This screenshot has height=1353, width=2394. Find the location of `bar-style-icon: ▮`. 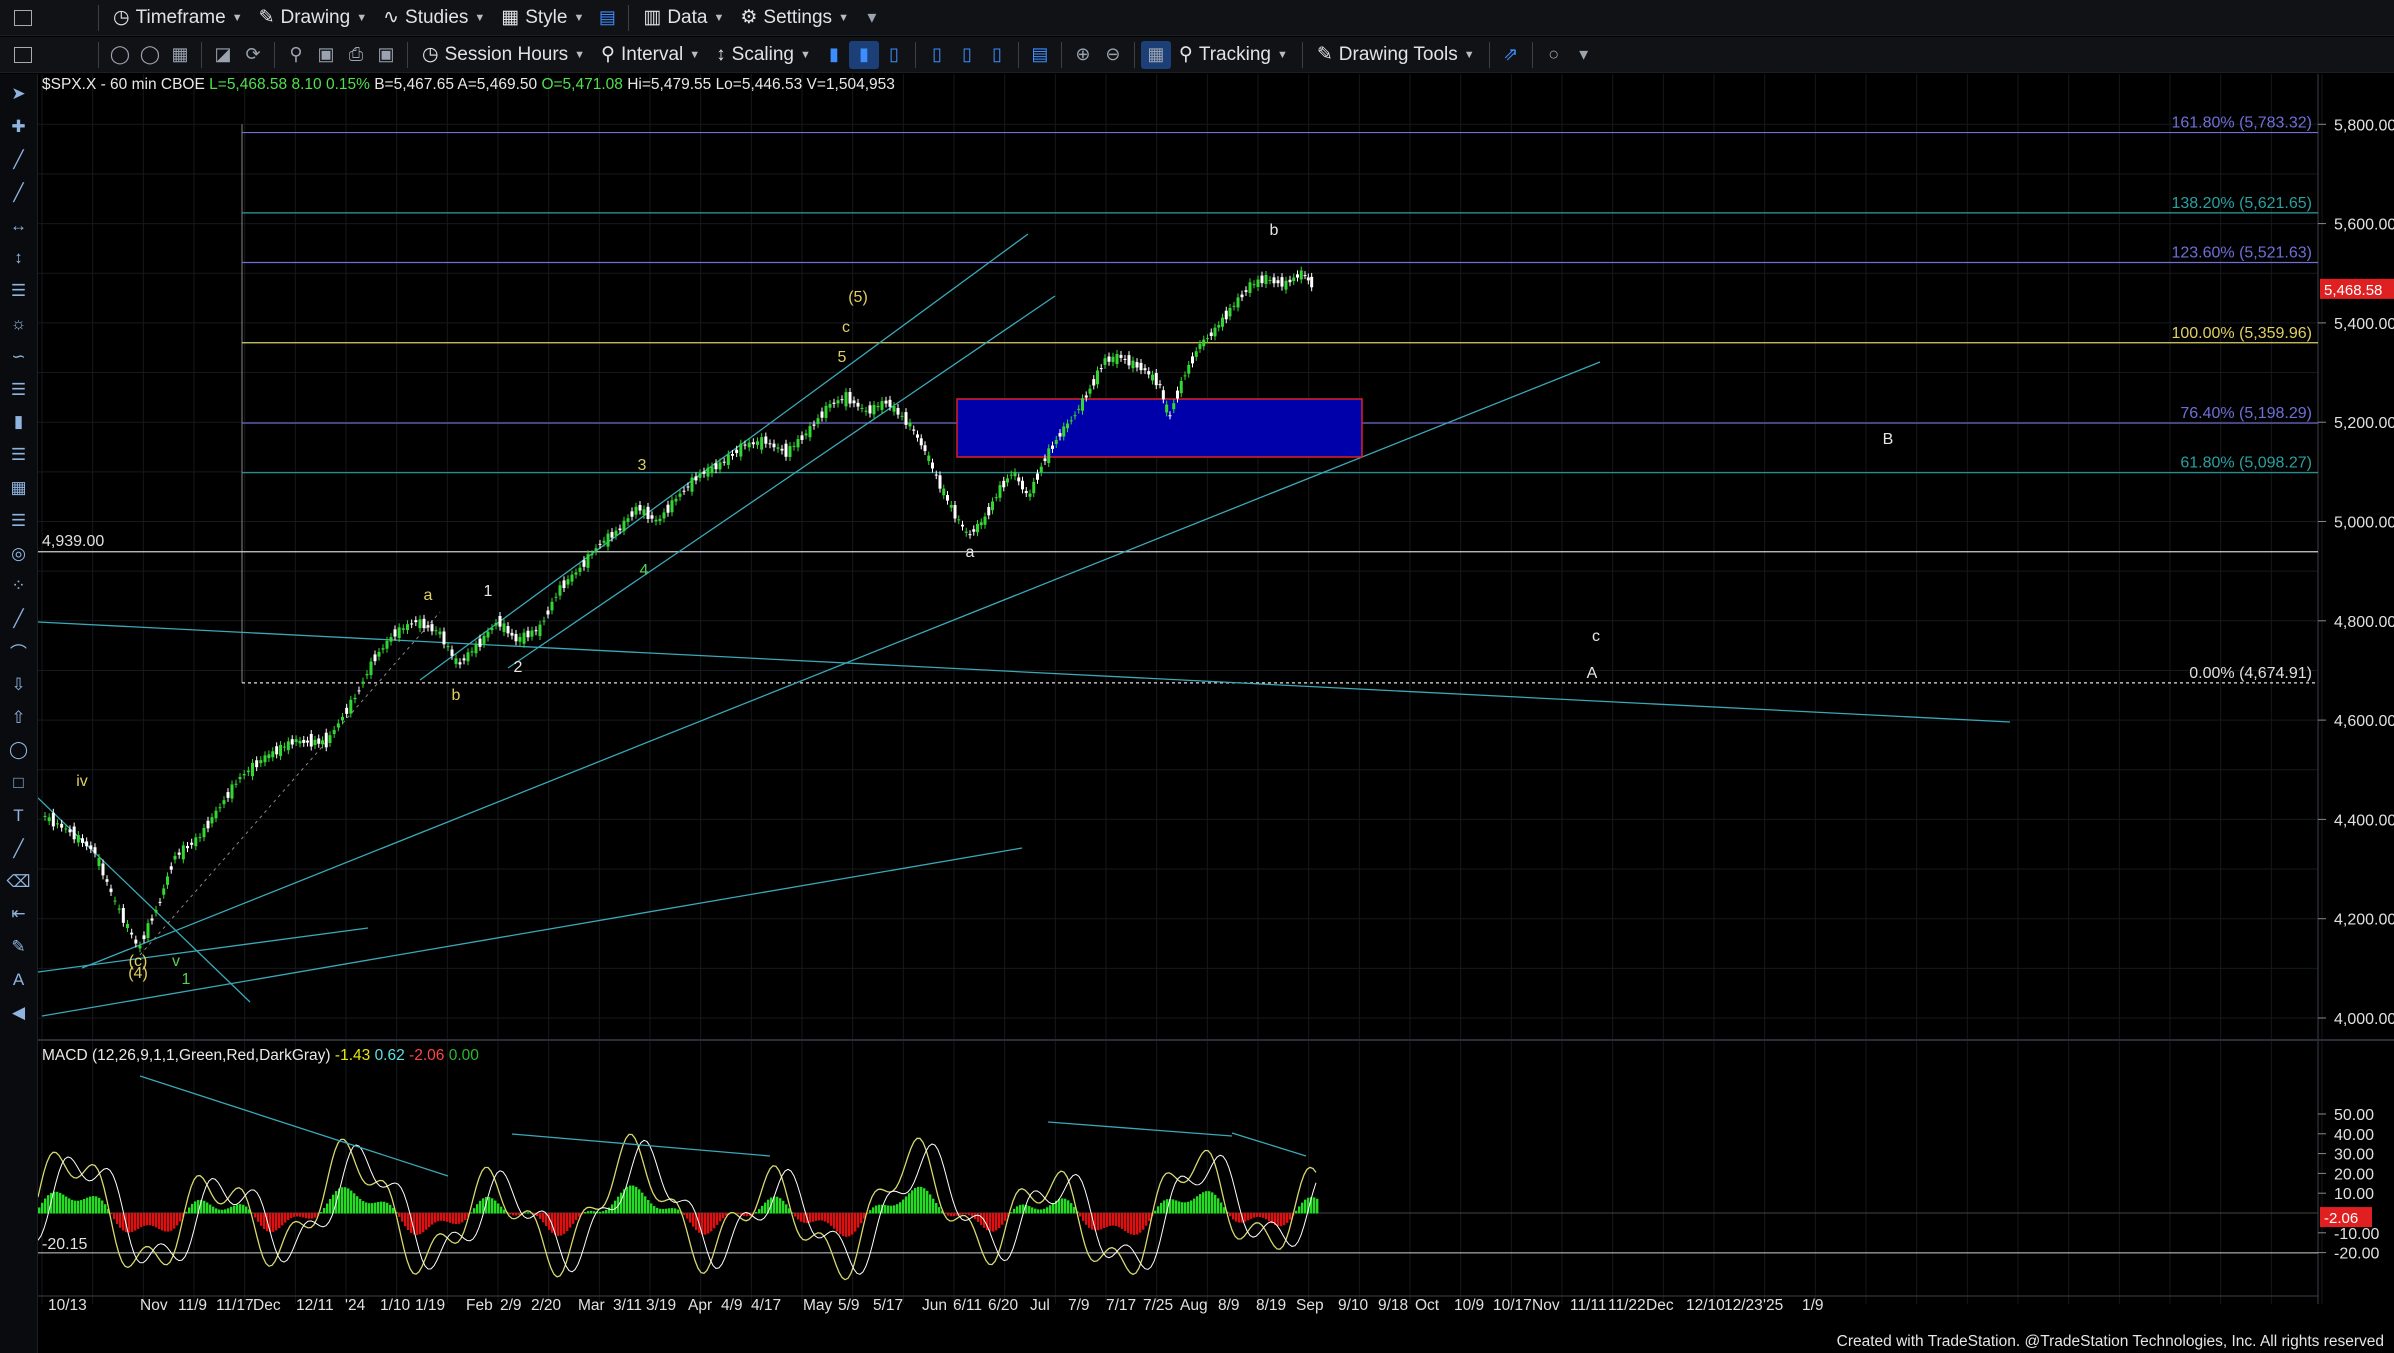

bar-style-icon: ▮ is located at coordinates (863, 54).